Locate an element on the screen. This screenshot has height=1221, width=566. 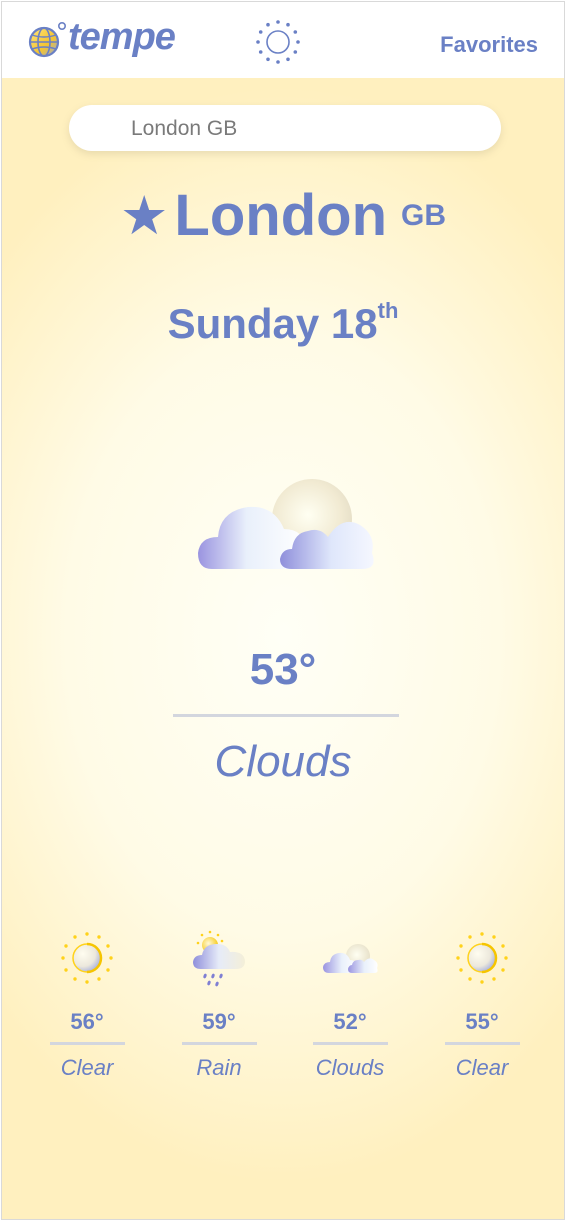
sun-outline-icon is located at coordinates (278, 42).